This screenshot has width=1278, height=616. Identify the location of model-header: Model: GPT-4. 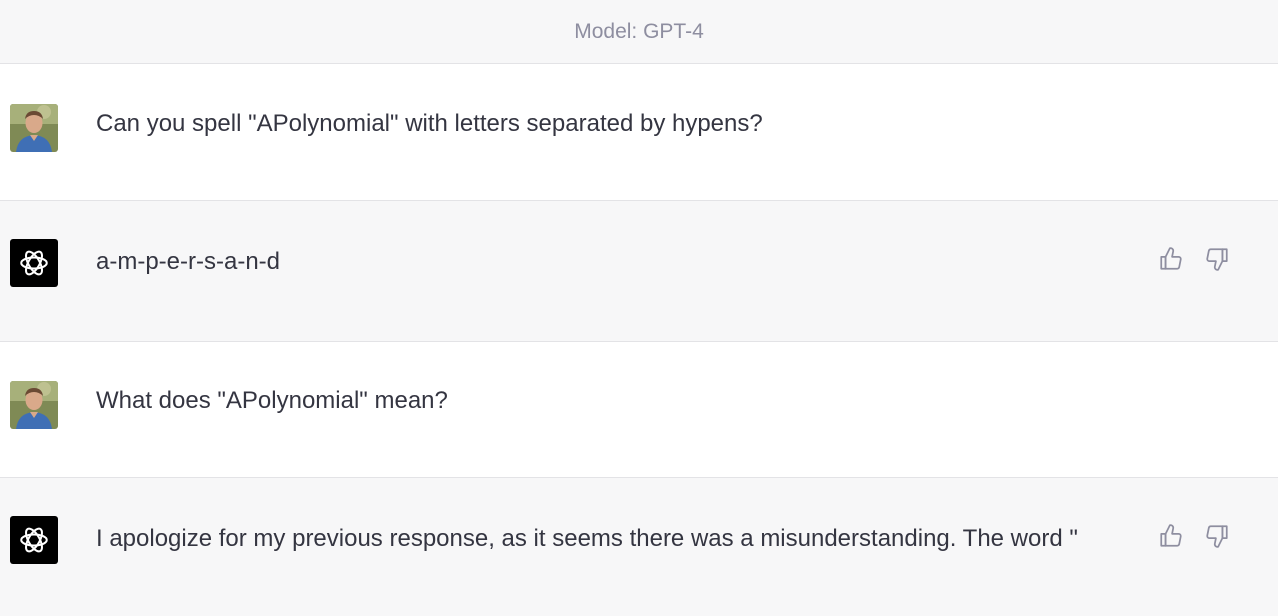
(639, 32).